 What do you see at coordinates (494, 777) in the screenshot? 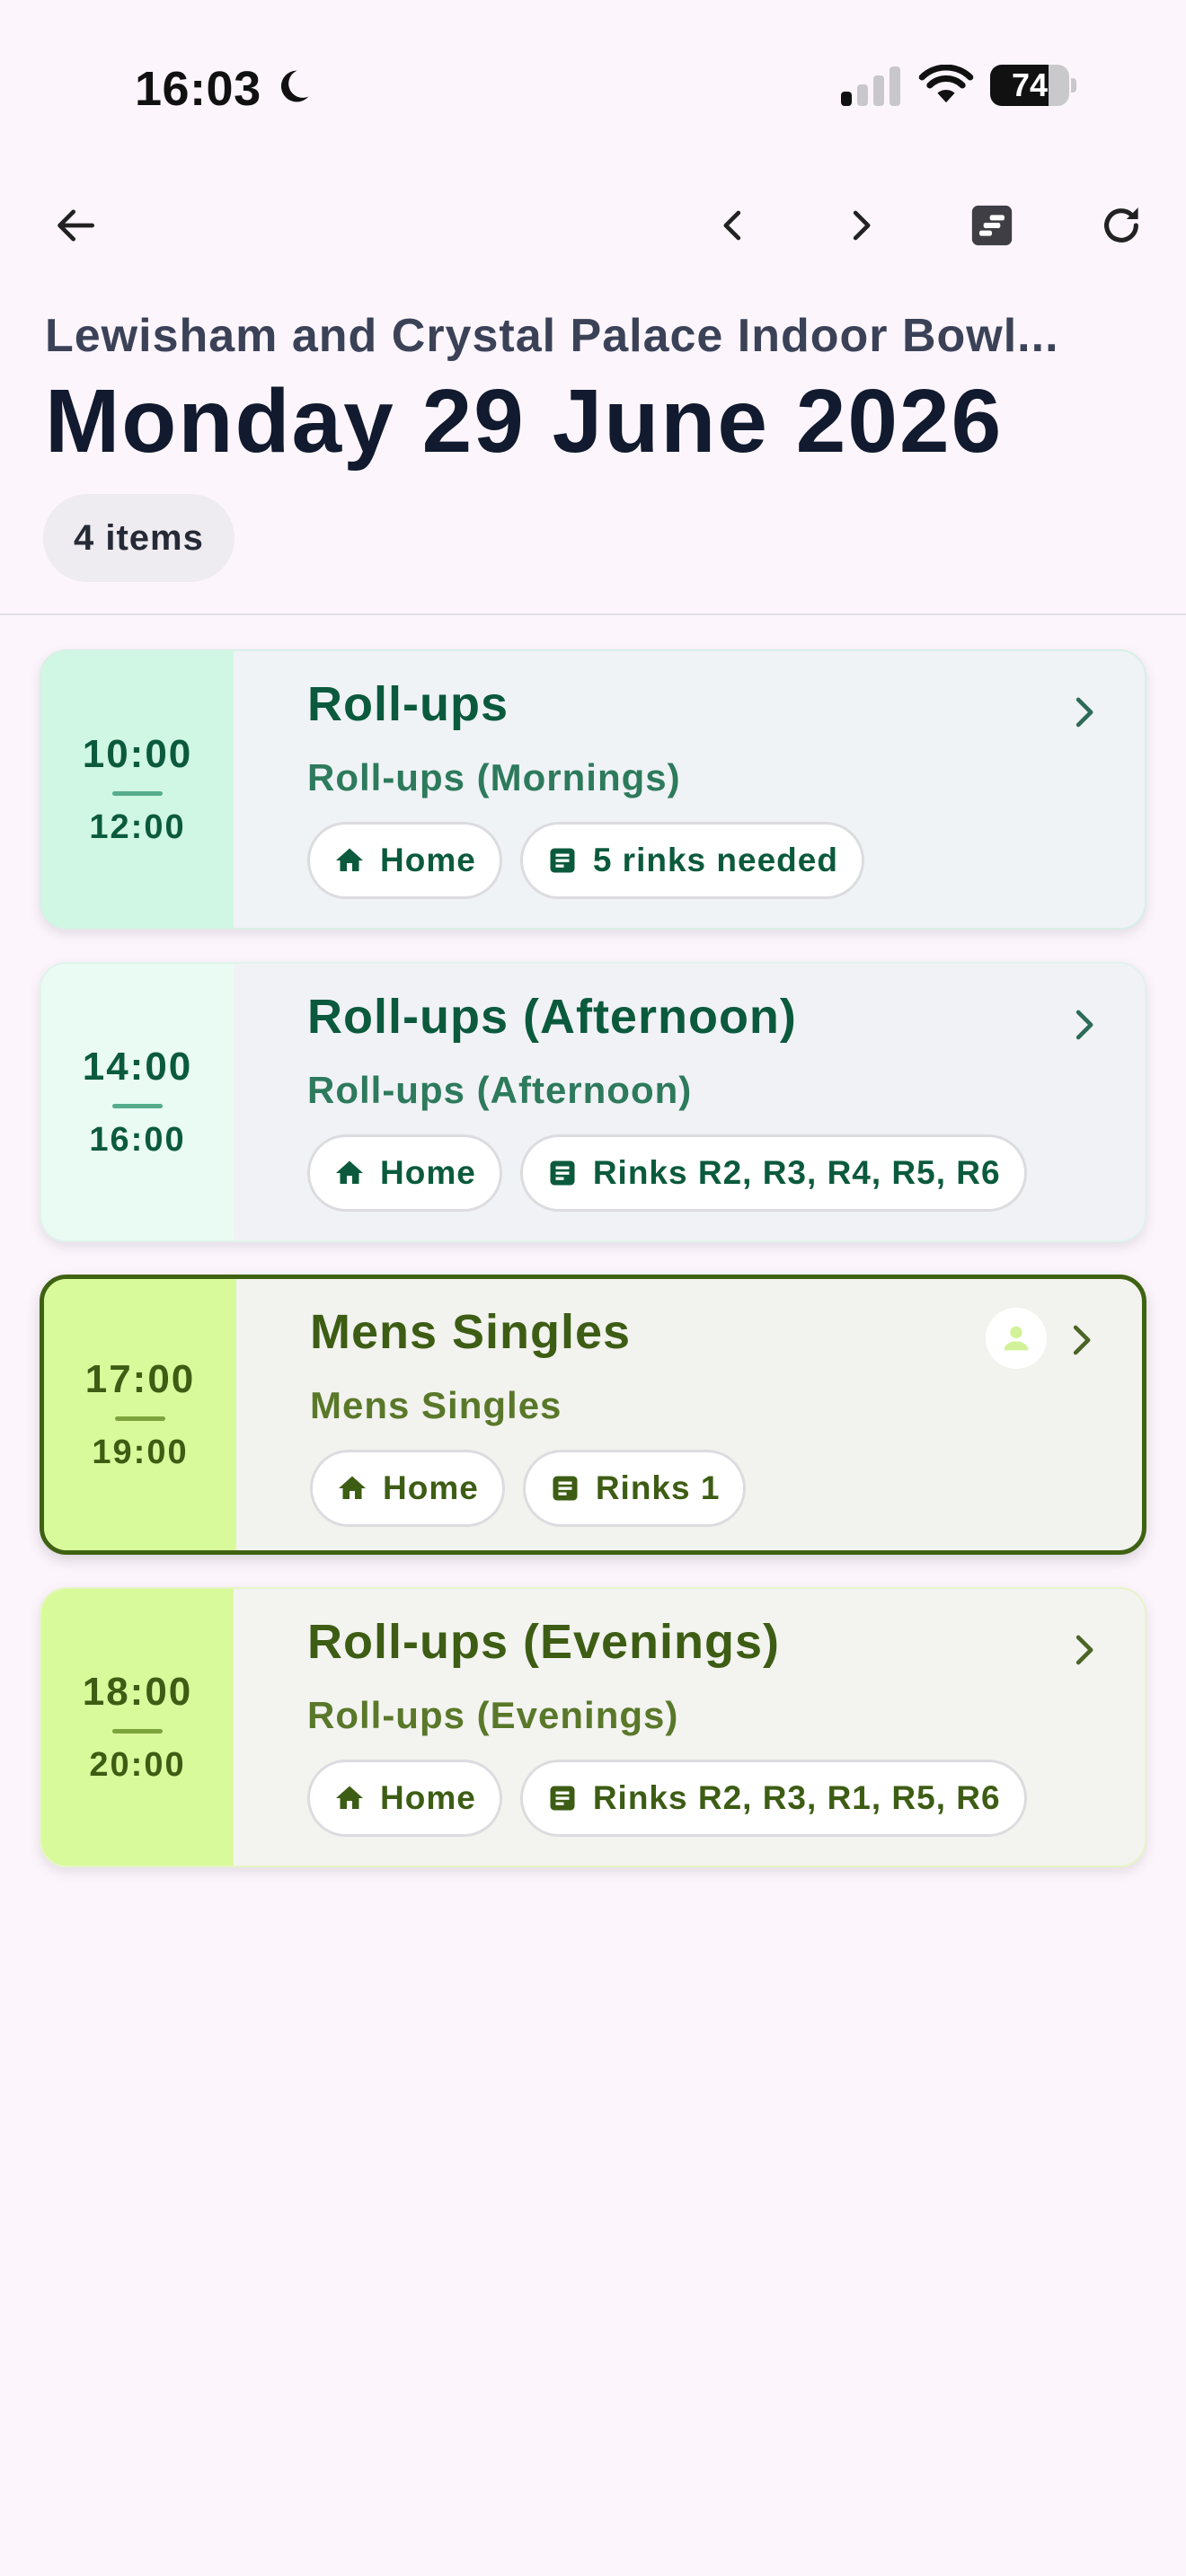
I see `event-subtitle: Roll-ups (Mornings)` at bounding box center [494, 777].